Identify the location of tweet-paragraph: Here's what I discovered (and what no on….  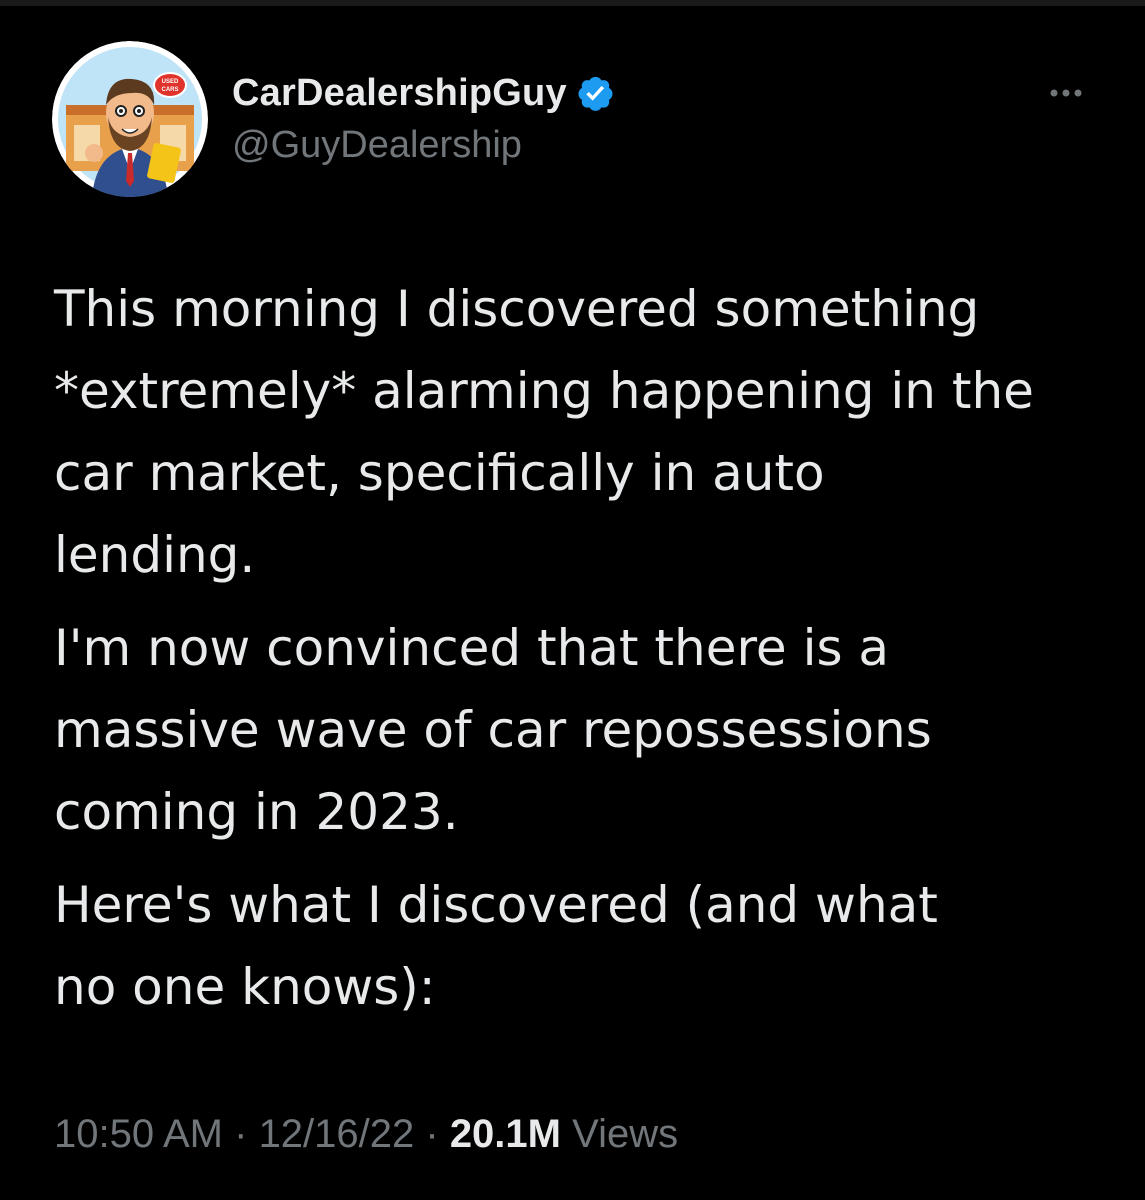
(496, 946).